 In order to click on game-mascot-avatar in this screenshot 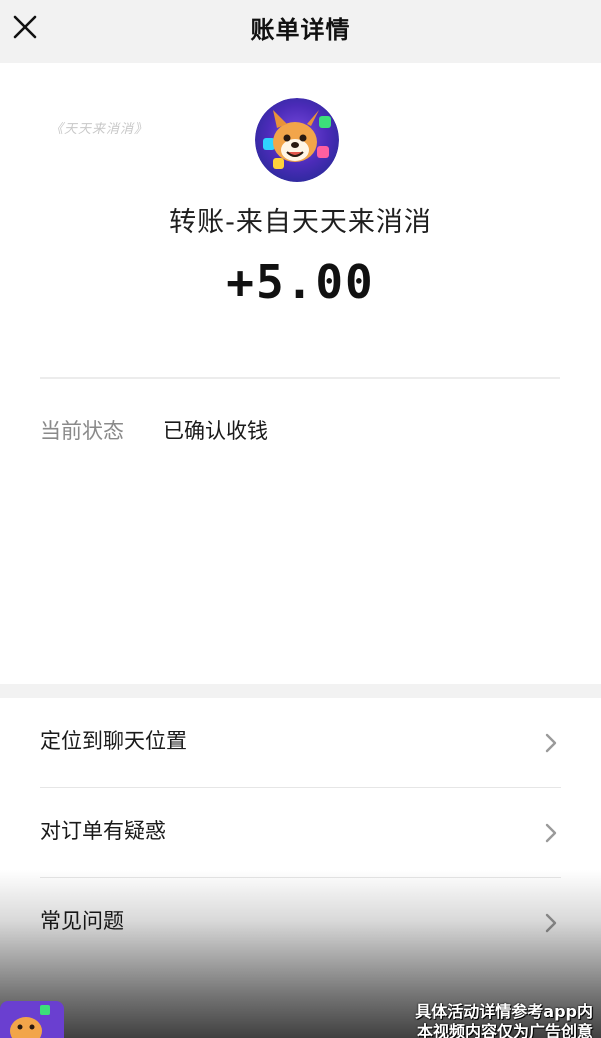, I will do `click(297, 140)`.